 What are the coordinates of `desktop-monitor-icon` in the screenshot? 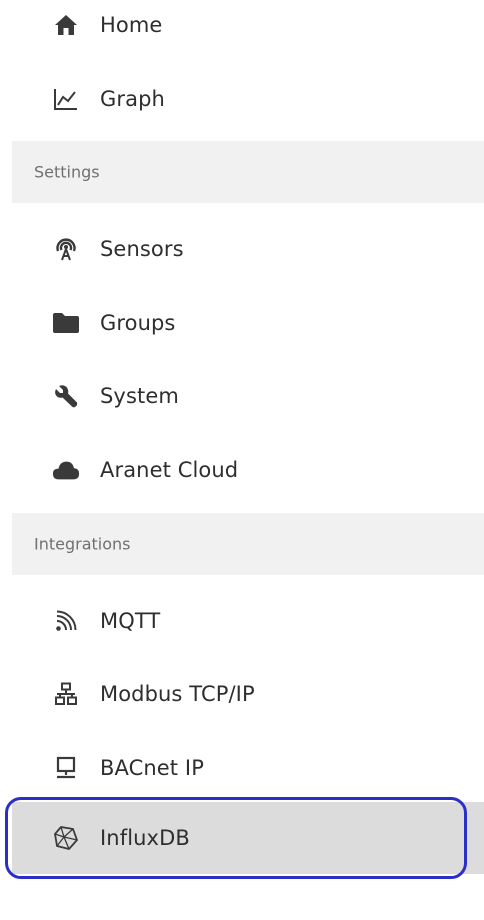 It's located at (66, 768).